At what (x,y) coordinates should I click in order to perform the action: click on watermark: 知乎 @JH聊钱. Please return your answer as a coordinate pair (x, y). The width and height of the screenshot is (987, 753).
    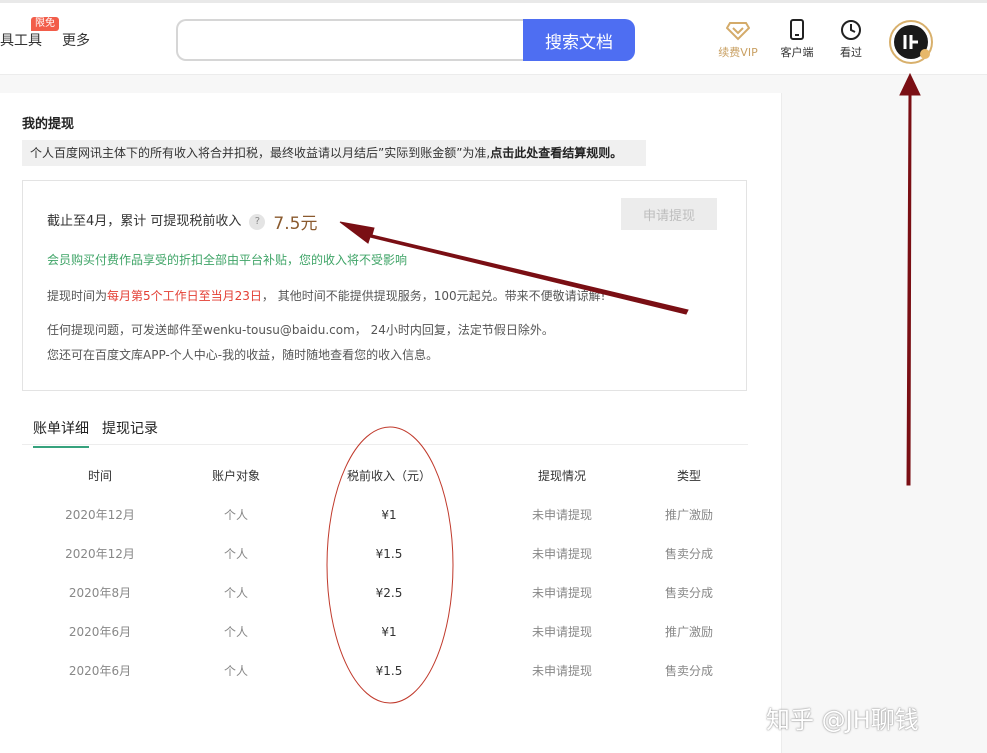
    Looking at the image, I should click on (842, 720).